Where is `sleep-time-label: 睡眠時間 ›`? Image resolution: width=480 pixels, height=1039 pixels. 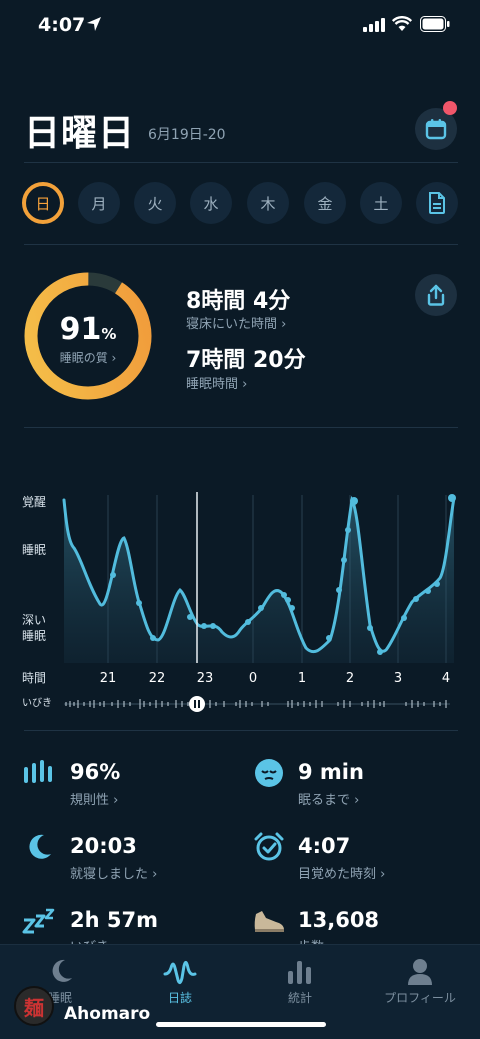
sleep-time-label: 睡眠時間 › is located at coordinates (216, 382).